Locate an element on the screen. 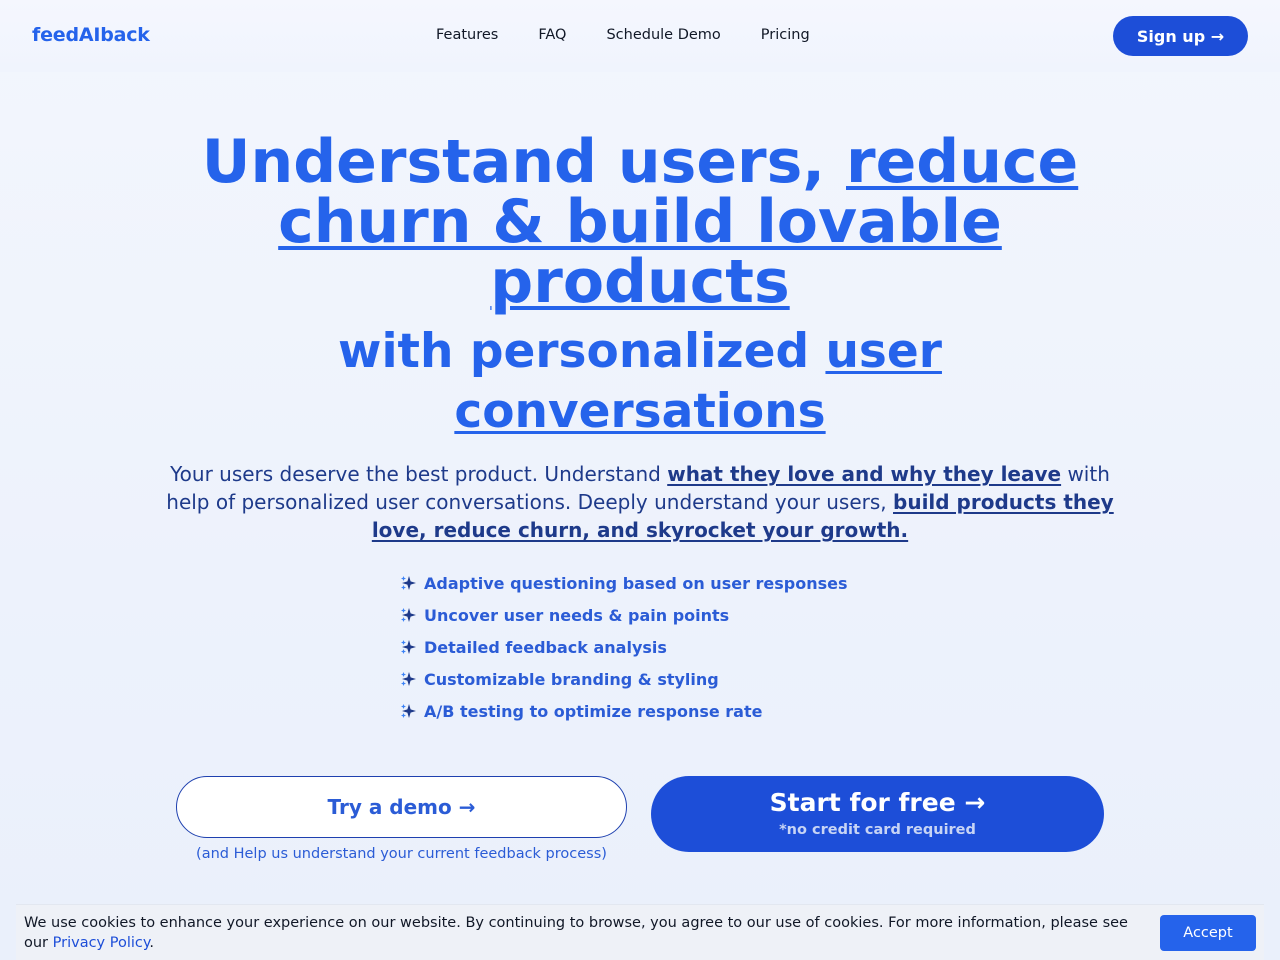 The height and width of the screenshot is (960, 1280). feature-item: Detailed feedback analysis is located at coordinates (660, 647).